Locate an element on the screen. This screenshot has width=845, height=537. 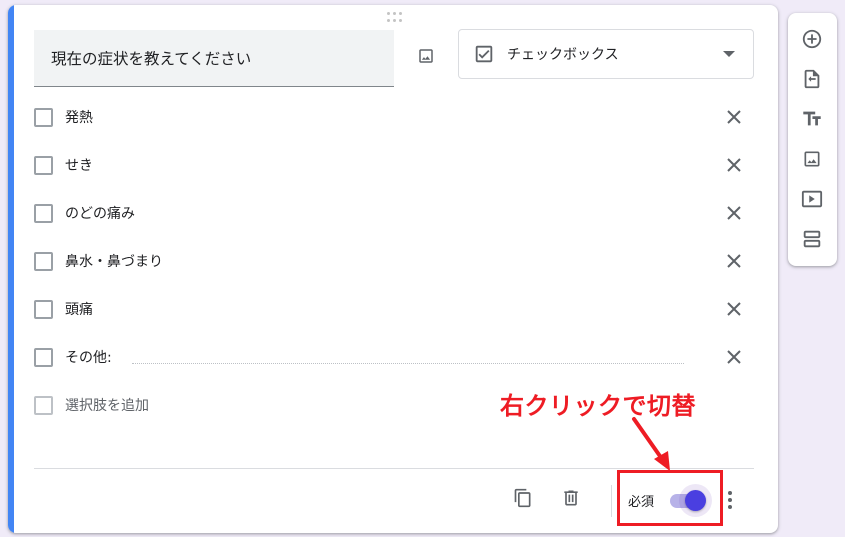
question-type-dropdown: チェックボックス is located at coordinates (606, 54).